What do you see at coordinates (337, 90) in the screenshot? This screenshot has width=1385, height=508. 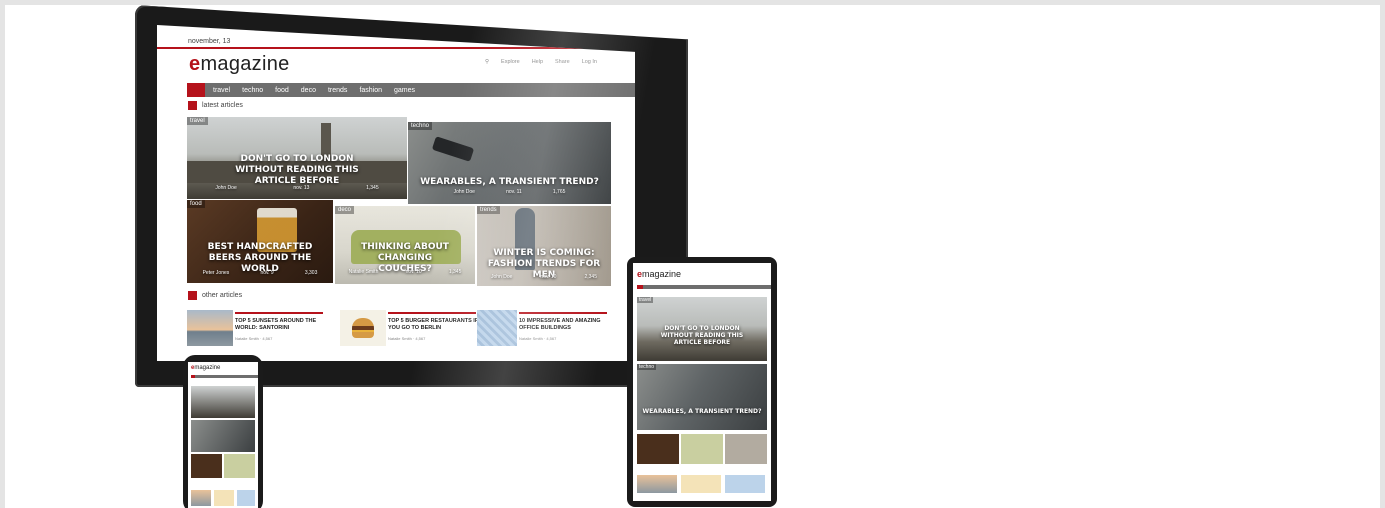 I see `nav-trends: trends` at bounding box center [337, 90].